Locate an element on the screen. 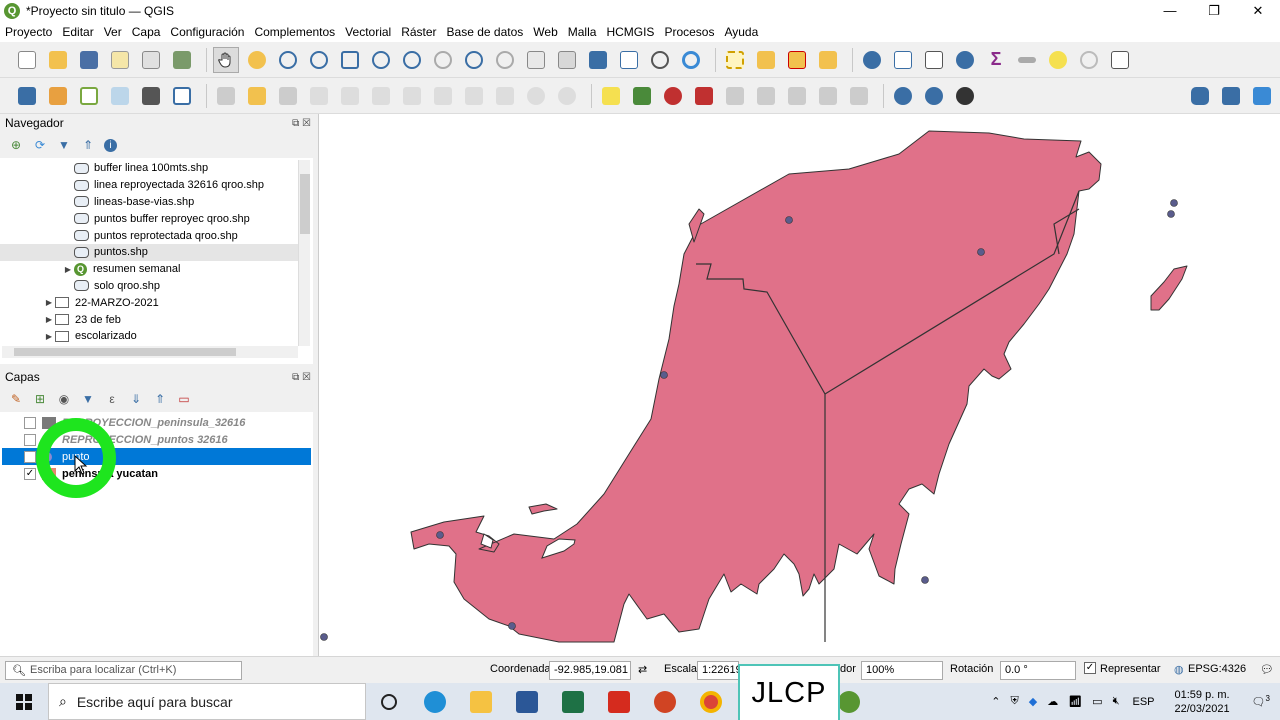 This screenshot has width=1280, height=720. coordinate-field: -92.985,19.081 is located at coordinates (590, 670).